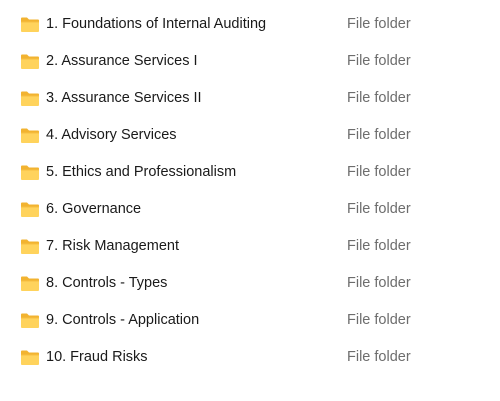 This screenshot has height=401, width=500. I want to click on file-row: 8. Controls - Types File folder, so click(250, 283).